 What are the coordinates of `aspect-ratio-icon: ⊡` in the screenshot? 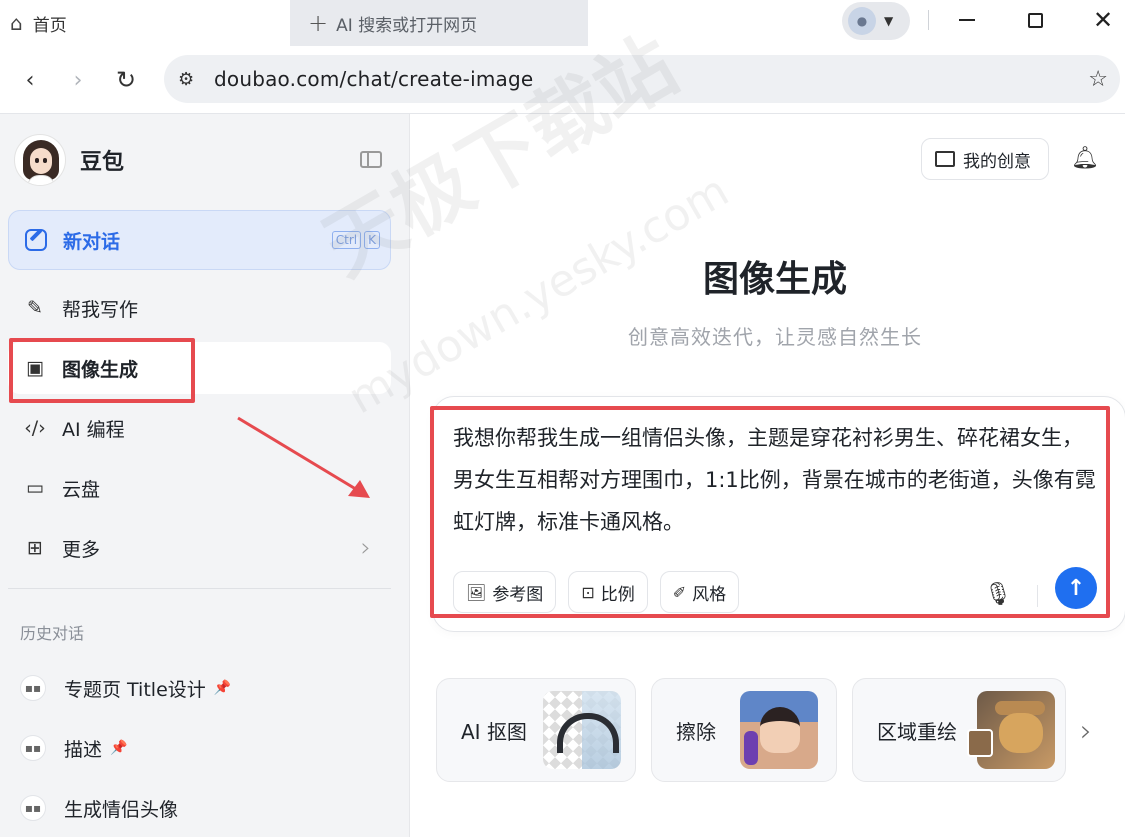 It's located at (588, 592).